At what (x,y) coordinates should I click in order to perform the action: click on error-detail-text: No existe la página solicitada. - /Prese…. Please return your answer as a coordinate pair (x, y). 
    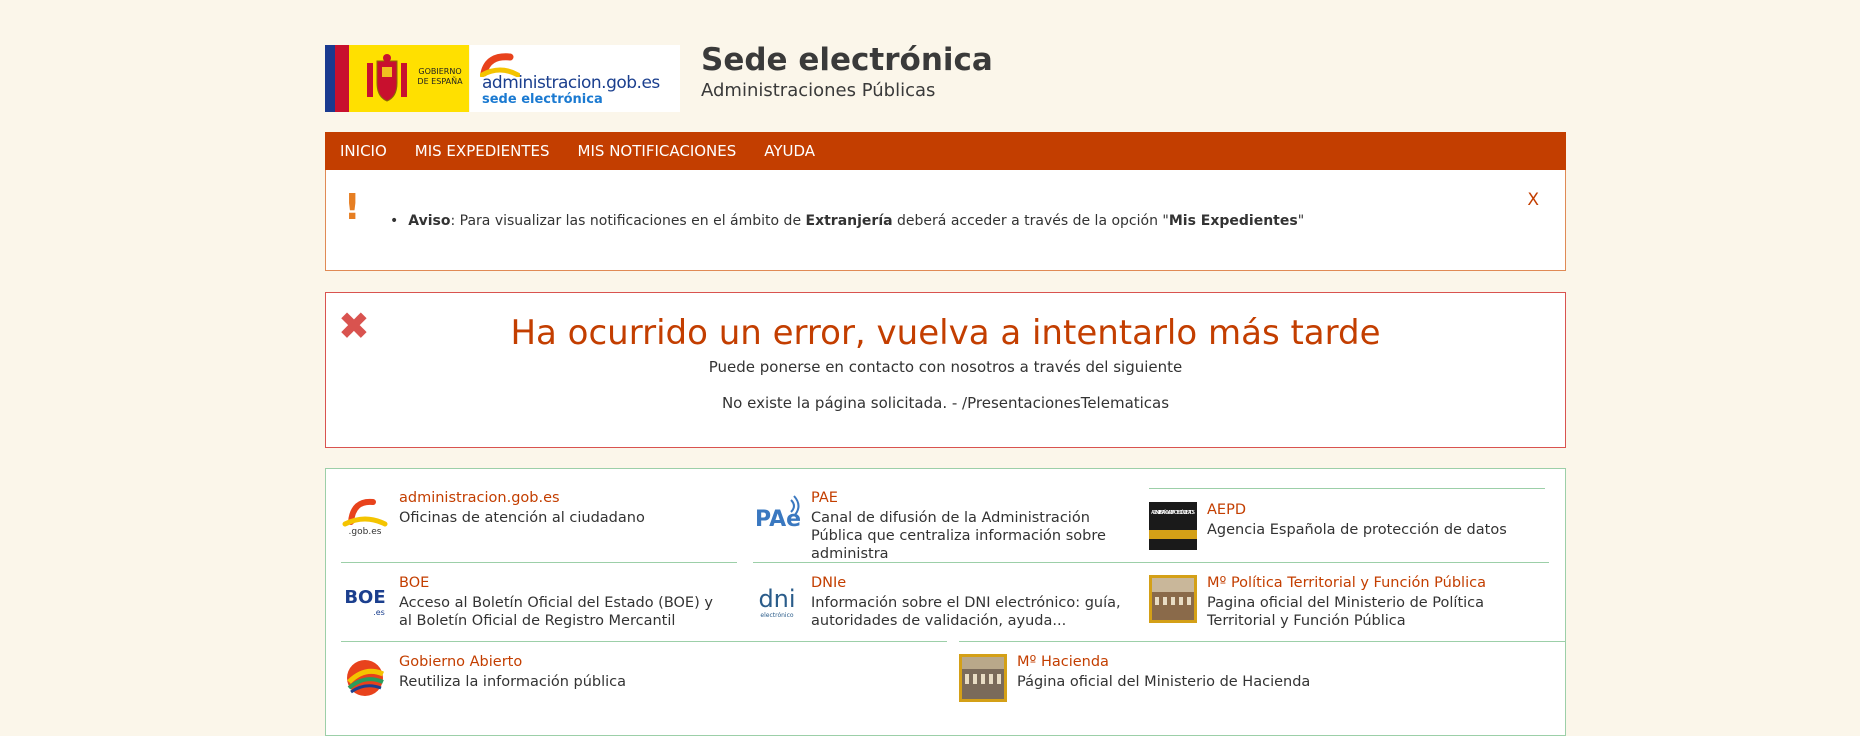
    Looking at the image, I should click on (945, 403).